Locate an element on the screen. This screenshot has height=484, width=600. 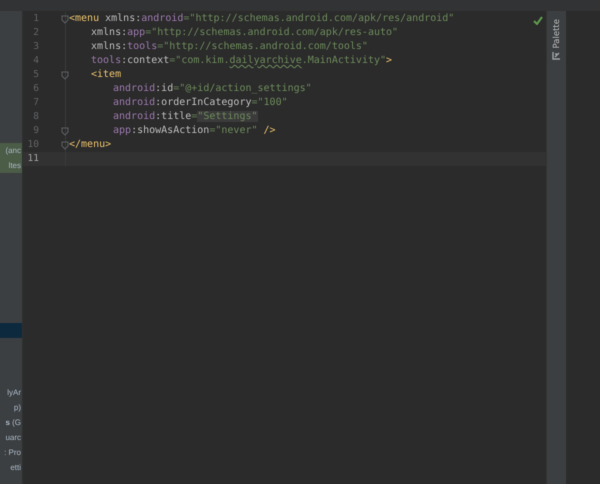
project-tree-item: (anc is located at coordinates (11, 150).